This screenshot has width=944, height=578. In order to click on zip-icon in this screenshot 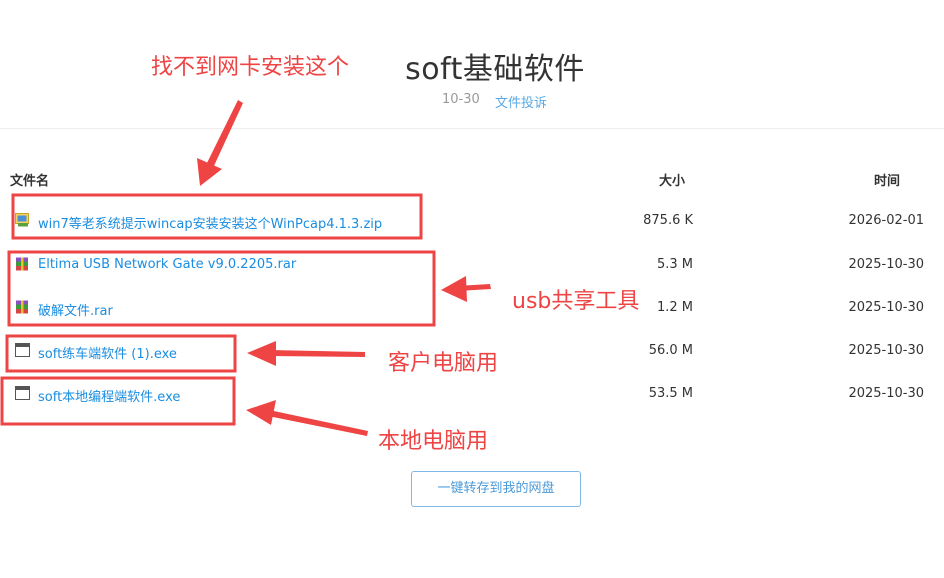, I will do `click(22, 220)`.